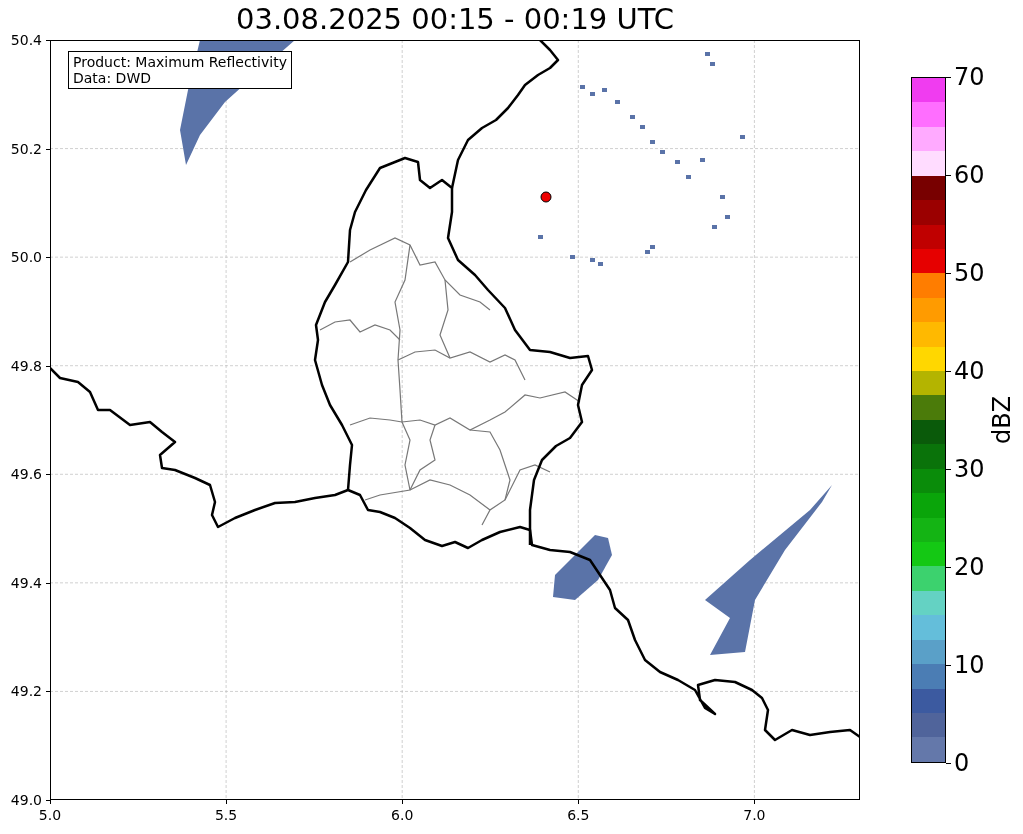 The width and height of the screenshot is (1023, 834). I want to click on colorbar-tick-label: 60, so click(969, 175).